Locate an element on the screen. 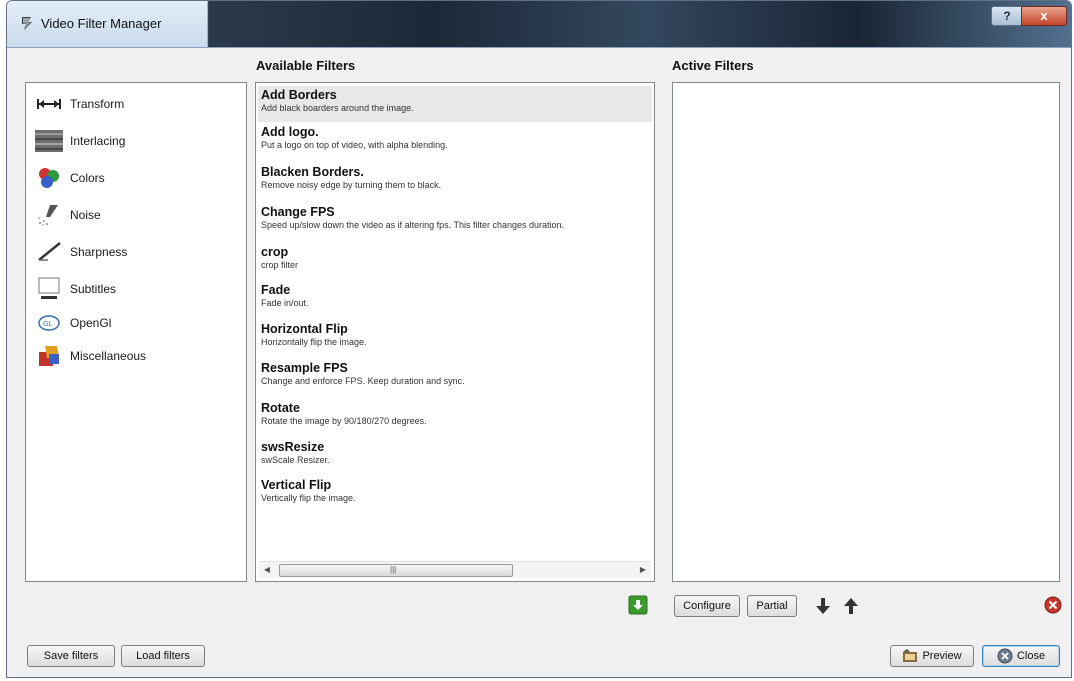 This screenshot has width=1074, height=681. colors-icon is located at coordinates (49, 178).